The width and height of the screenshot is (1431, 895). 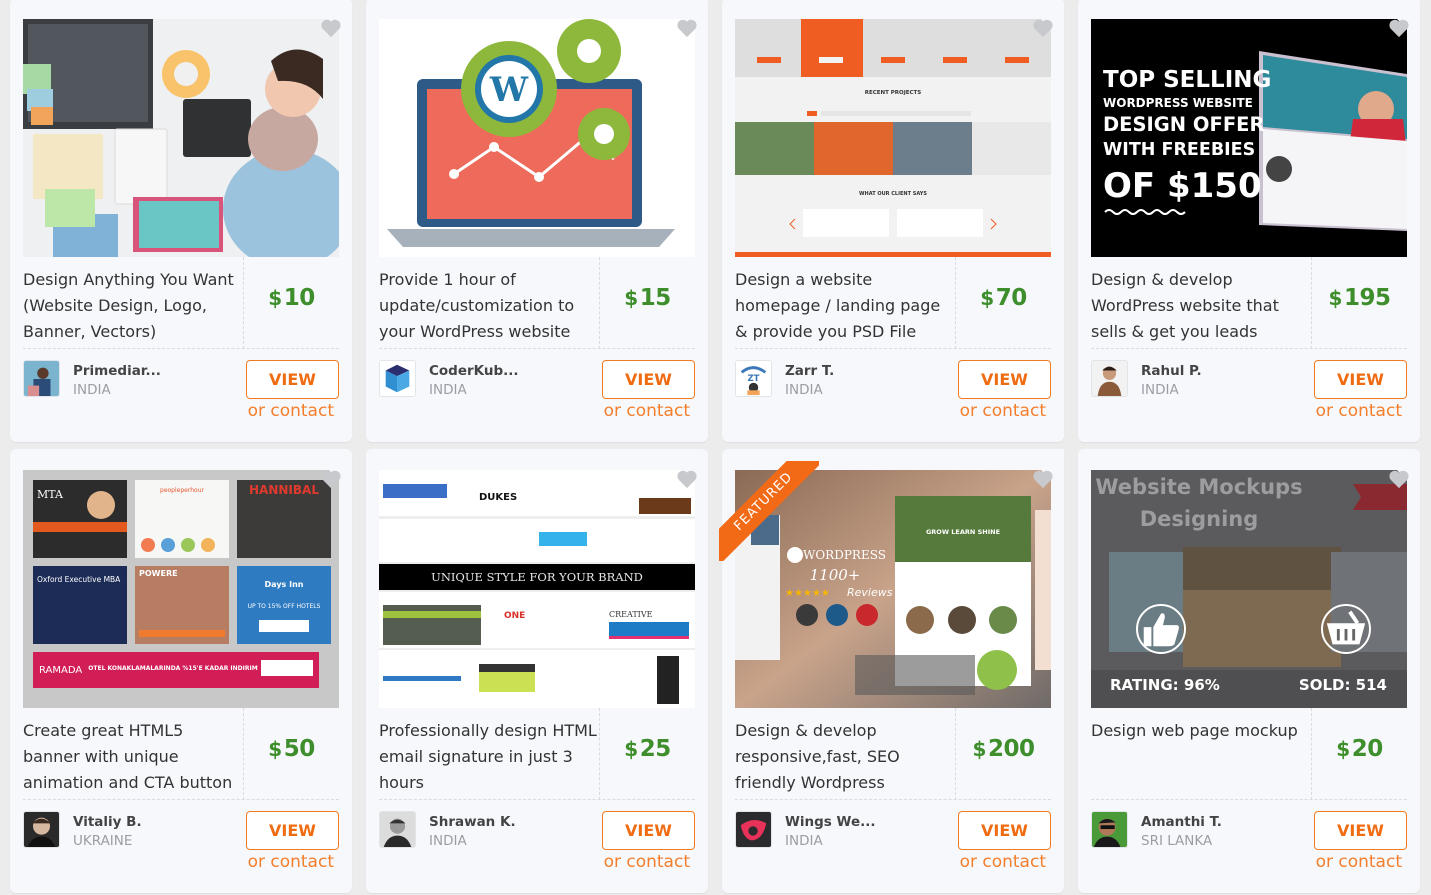 What do you see at coordinates (1200, 731) in the screenshot?
I see `offer-title: Design web page mockup` at bounding box center [1200, 731].